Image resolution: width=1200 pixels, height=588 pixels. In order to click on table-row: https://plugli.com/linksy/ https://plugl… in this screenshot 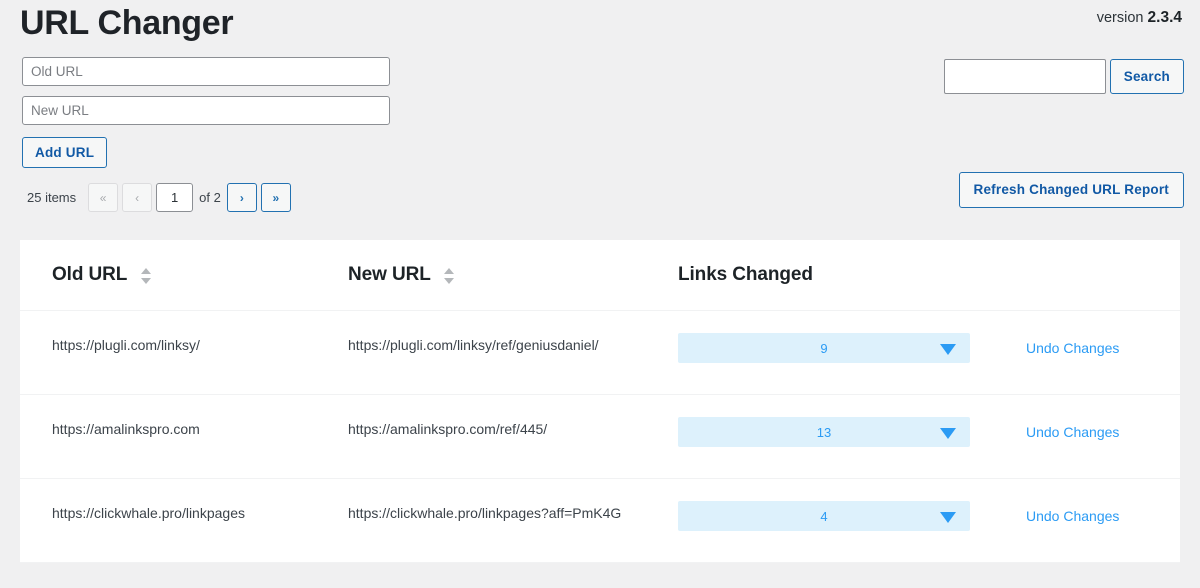, I will do `click(600, 353)`.